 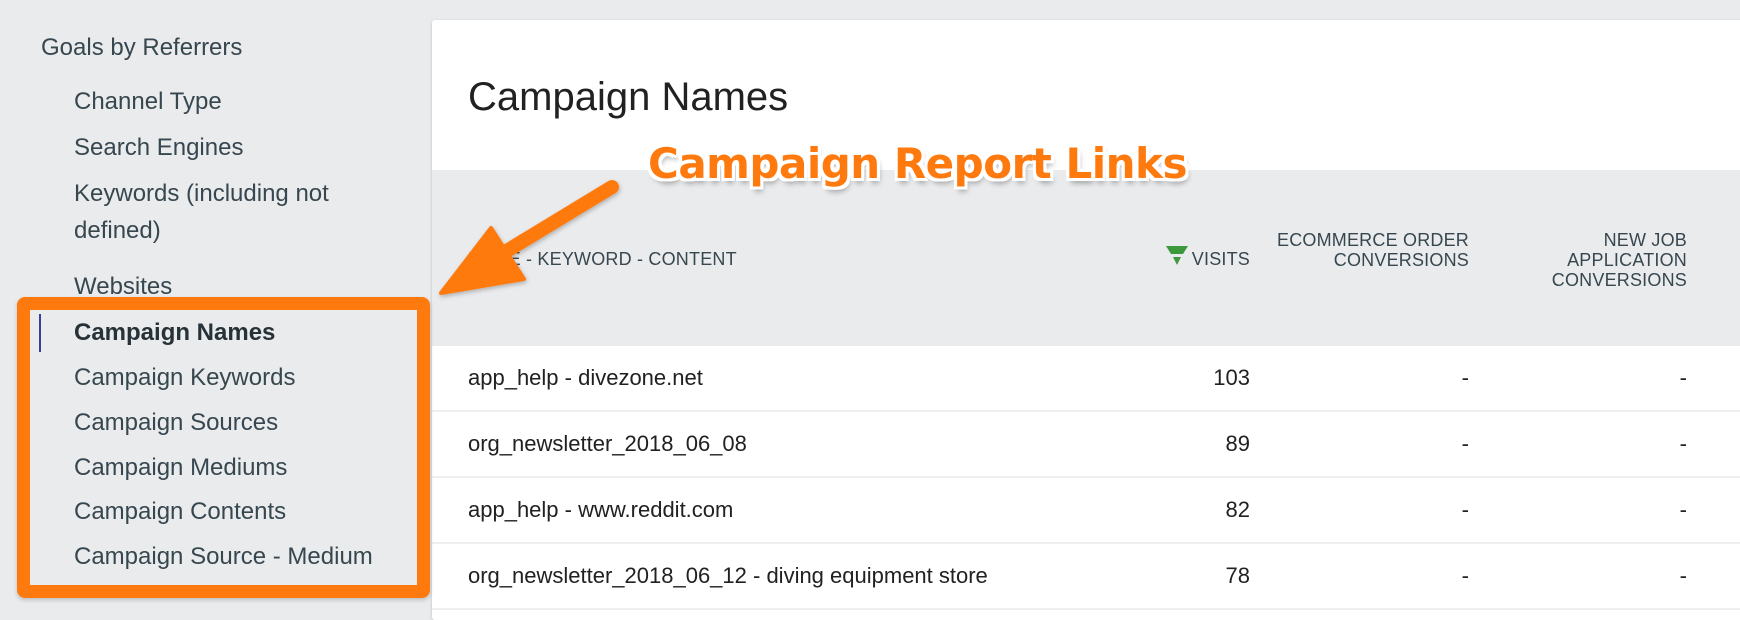 What do you see at coordinates (234, 101) in the screenshot?
I see `sidebar-item-channel-type: Channel Type` at bounding box center [234, 101].